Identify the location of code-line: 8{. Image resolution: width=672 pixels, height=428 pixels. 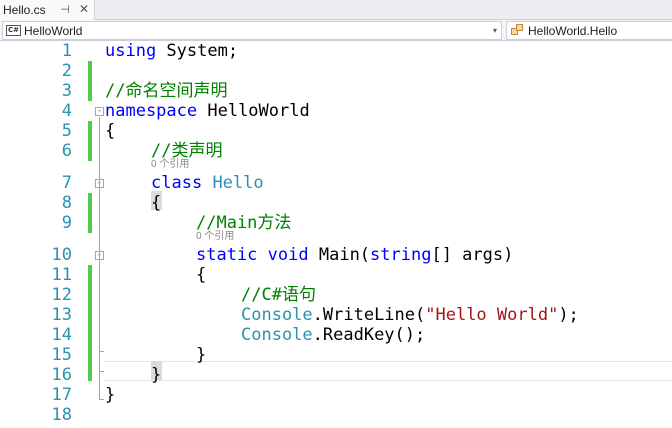
(336, 203).